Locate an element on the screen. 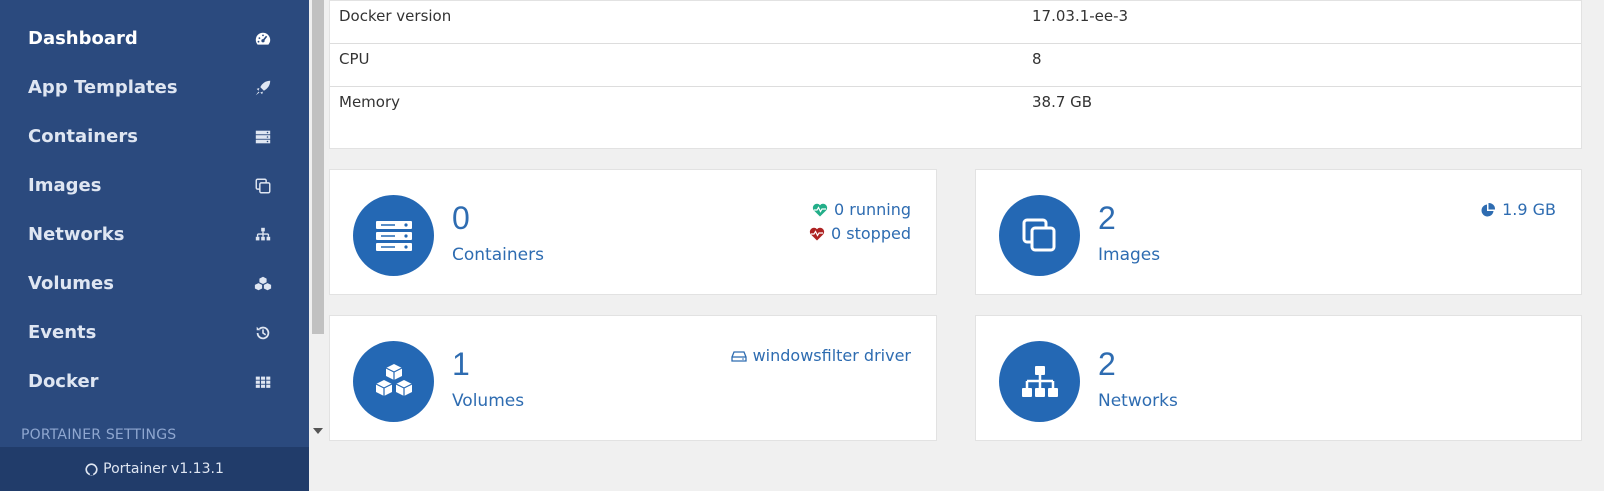 This screenshot has height=491, width=1604. volumes-badge is located at coordinates (393, 381).